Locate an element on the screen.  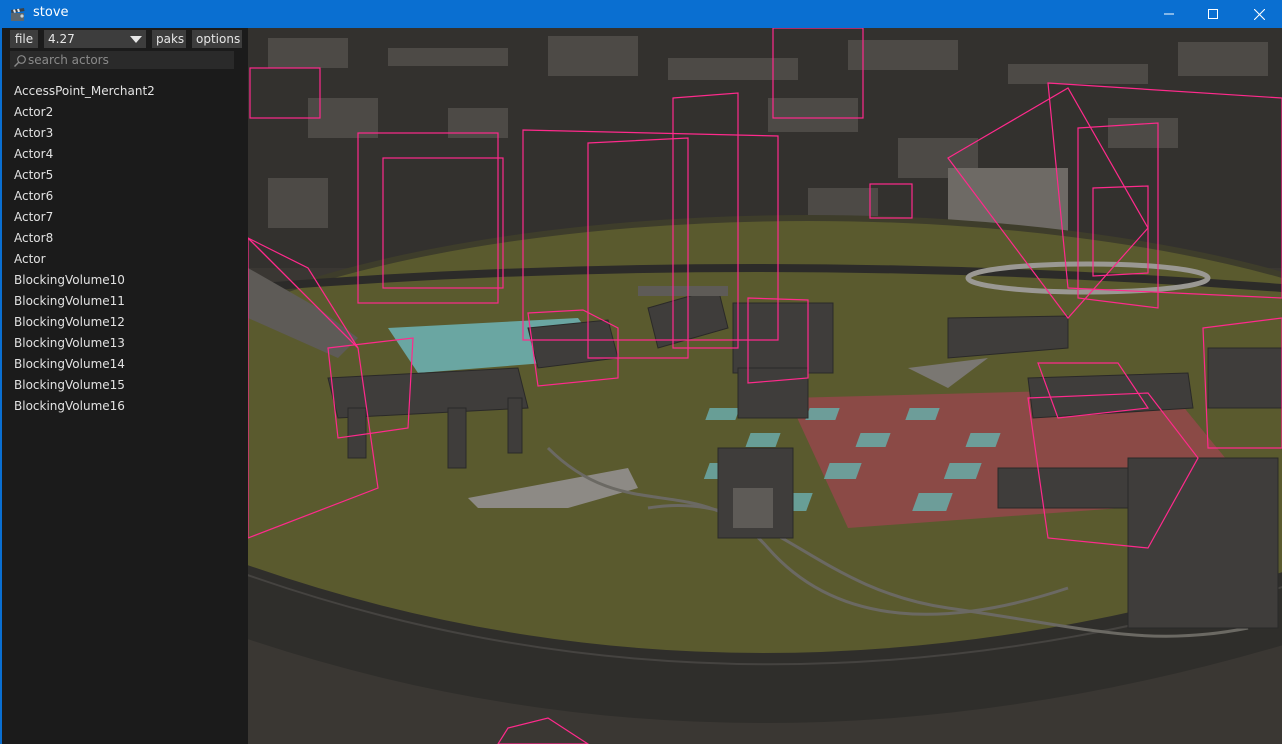
search-input is located at coordinates (128, 60).